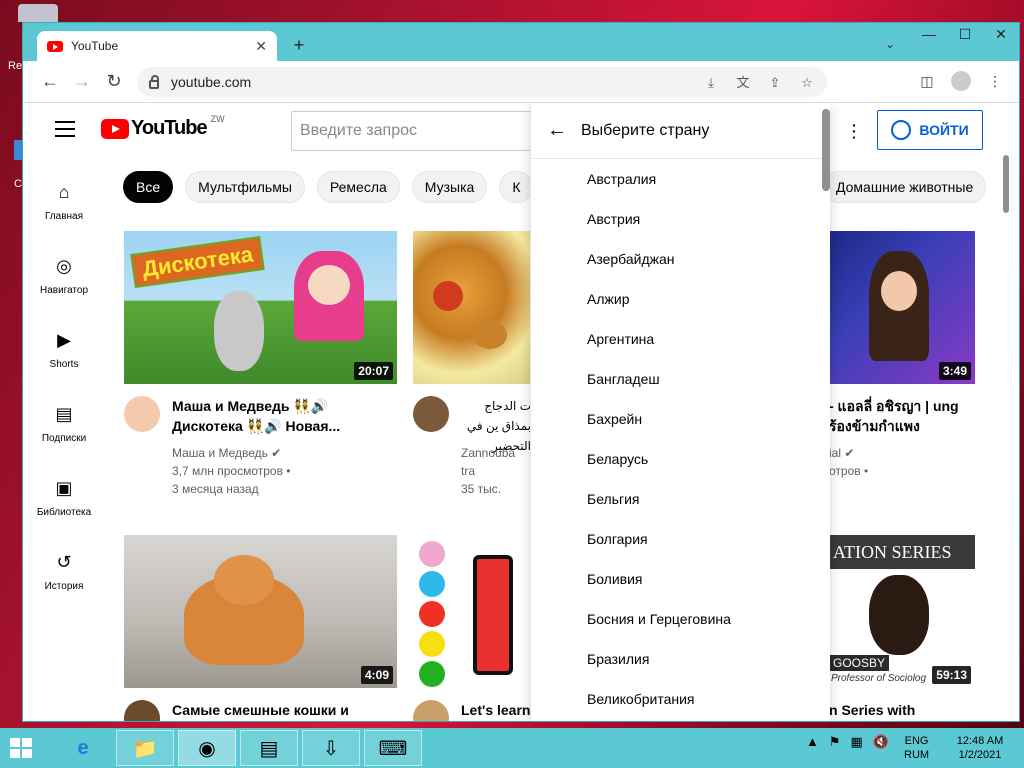 This screenshot has height=768, width=1024. What do you see at coordinates (211, 82) in the screenshot?
I see `url-text: youtube.com` at bounding box center [211, 82].